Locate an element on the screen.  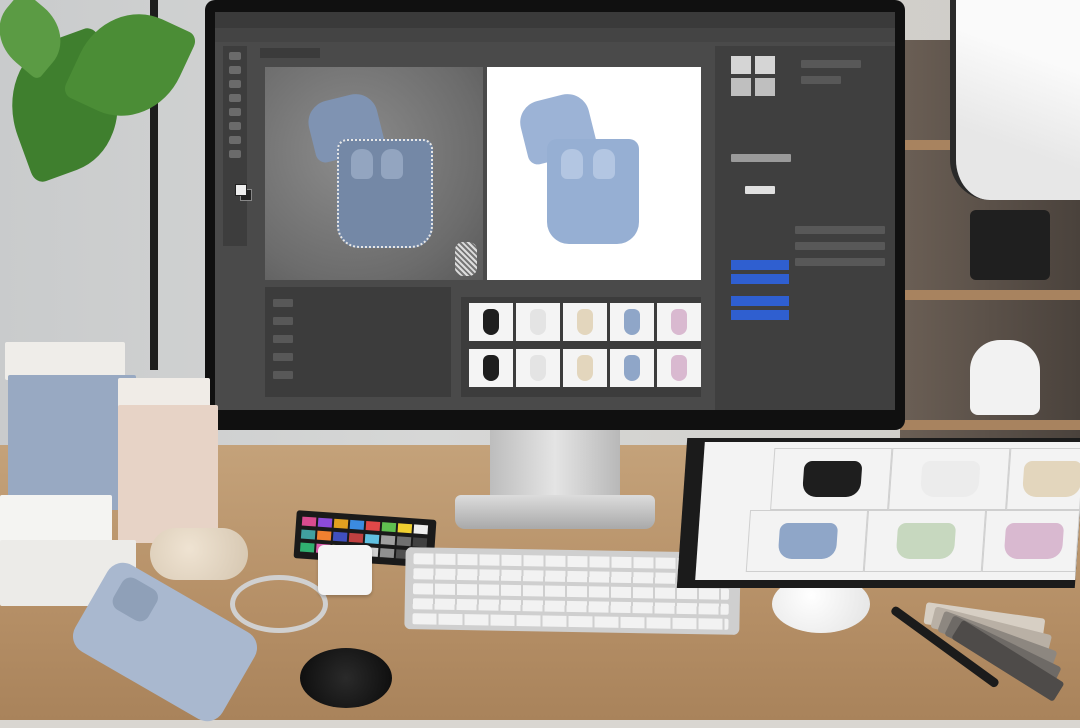
foreground-color-swatch is located at coordinates (241, 190).